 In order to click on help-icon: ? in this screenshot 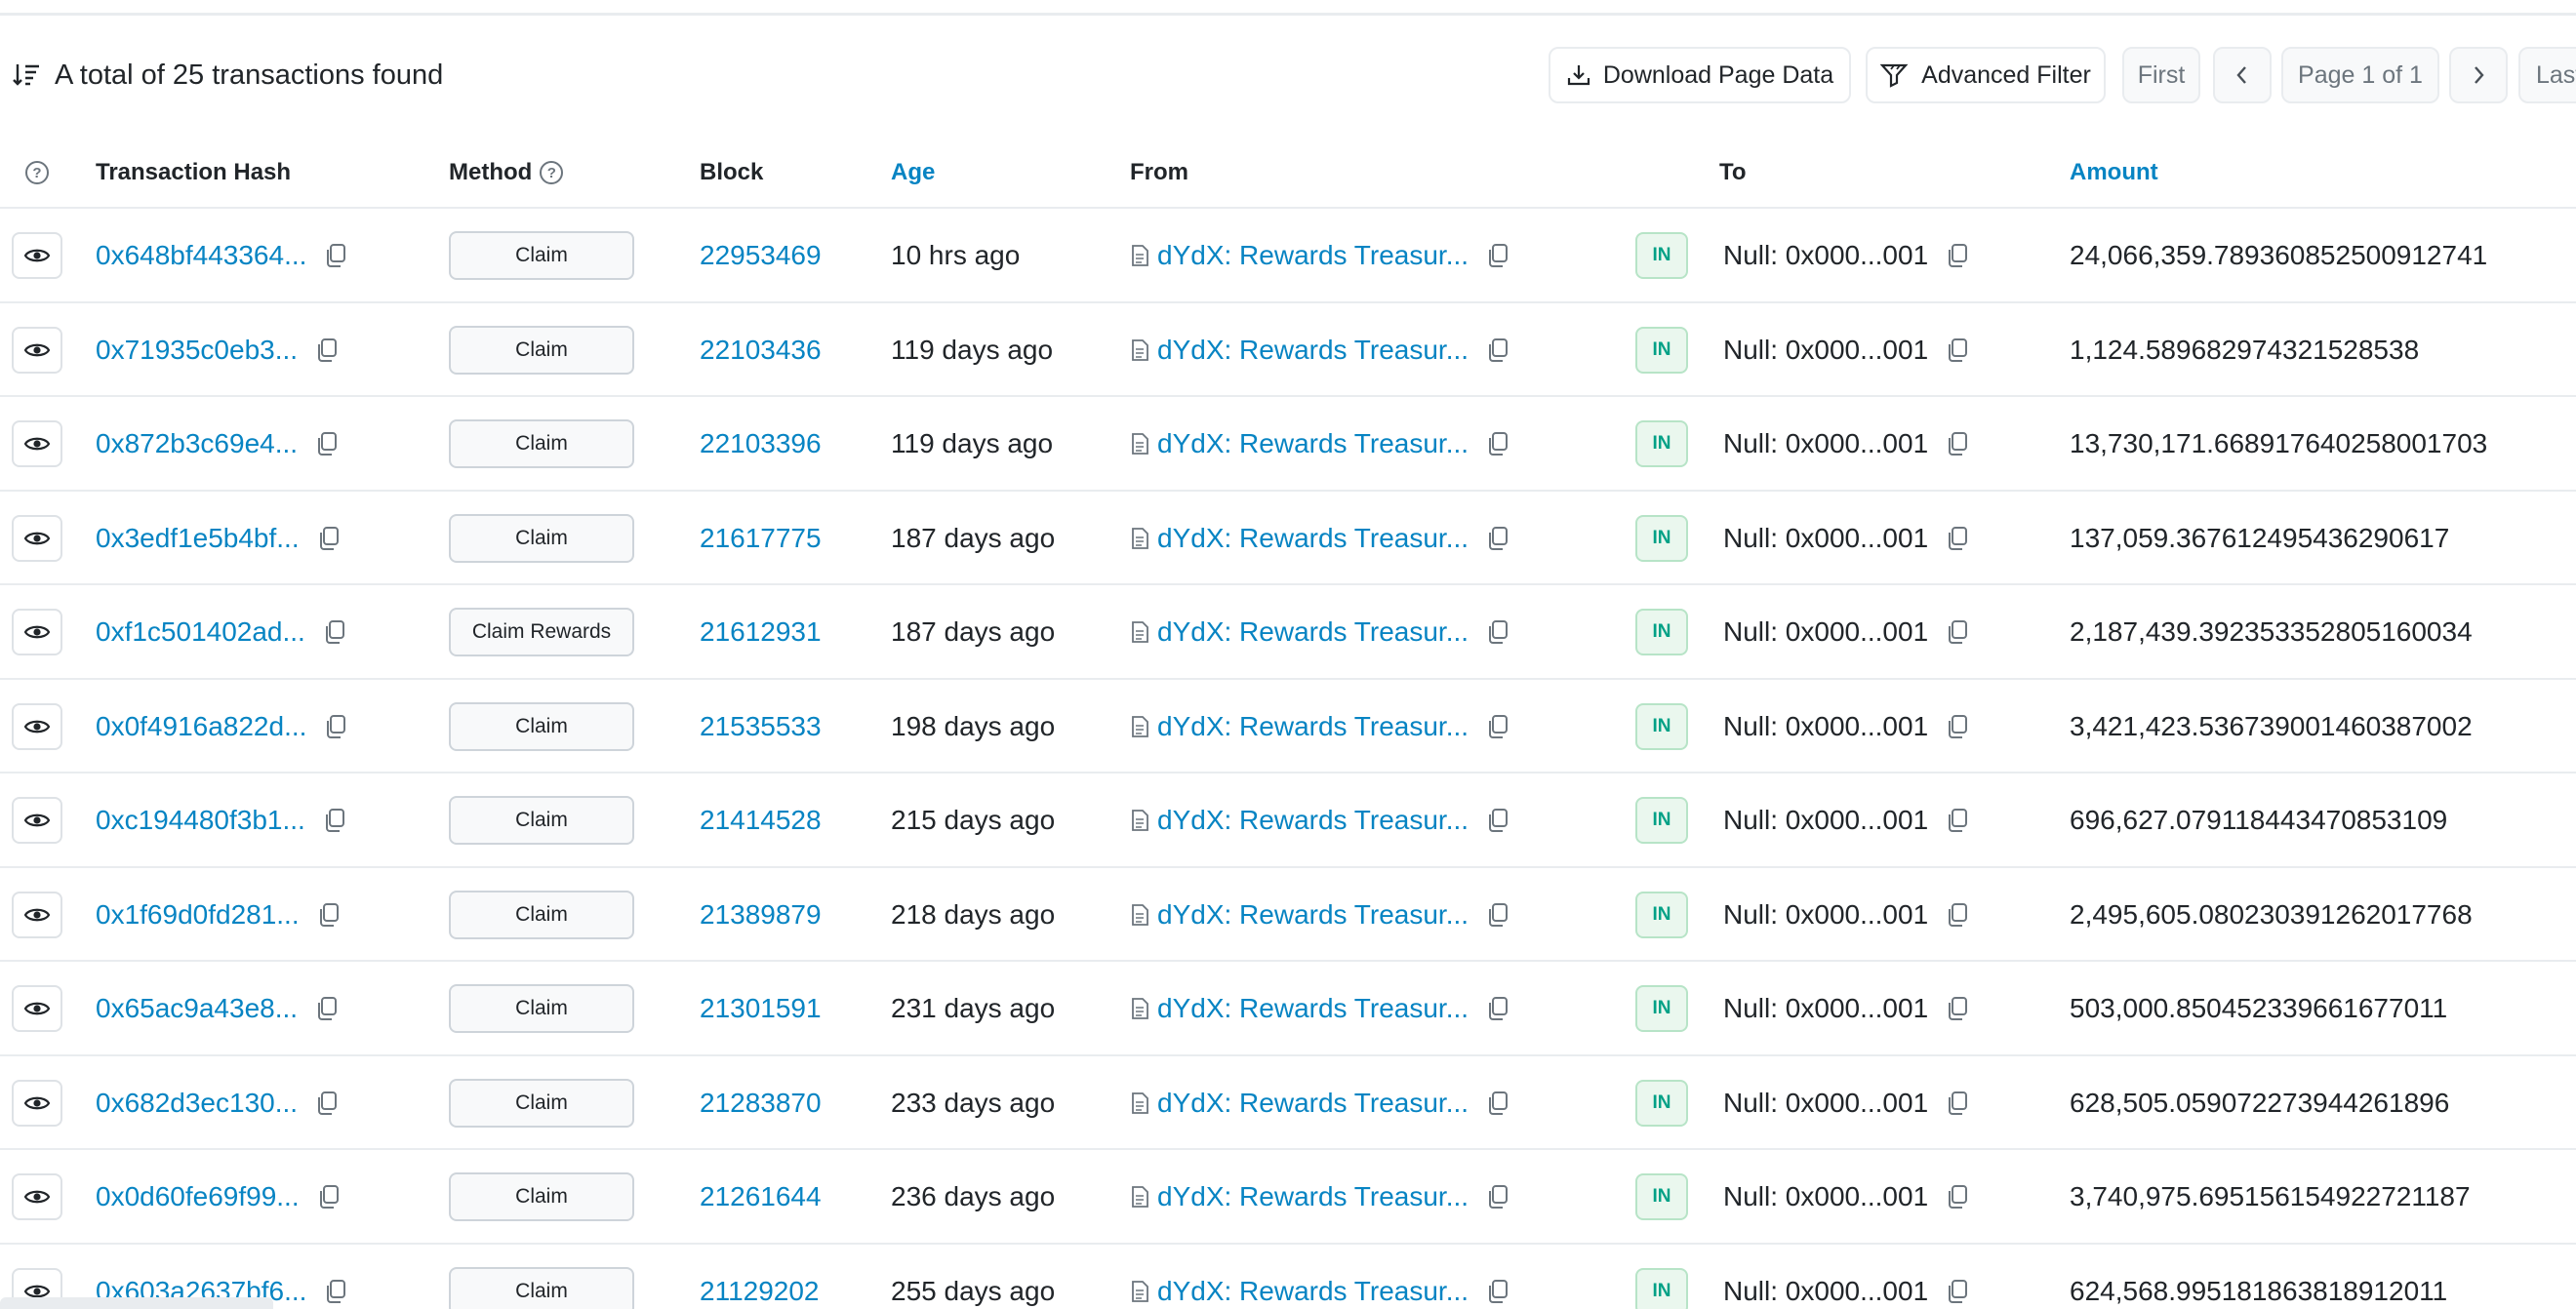, I will do `click(37, 172)`.